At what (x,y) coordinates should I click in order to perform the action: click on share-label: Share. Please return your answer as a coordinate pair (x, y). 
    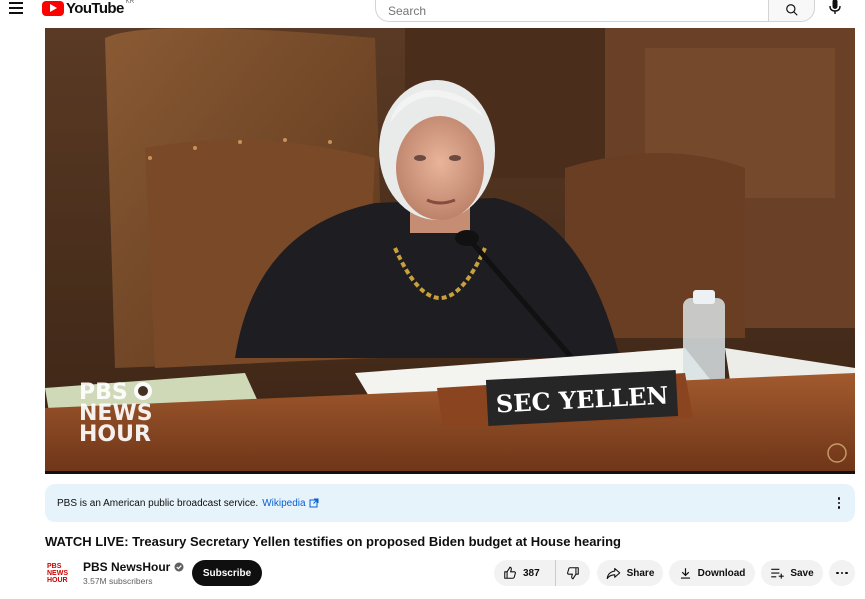
    Looking at the image, I should click on (640, 573).